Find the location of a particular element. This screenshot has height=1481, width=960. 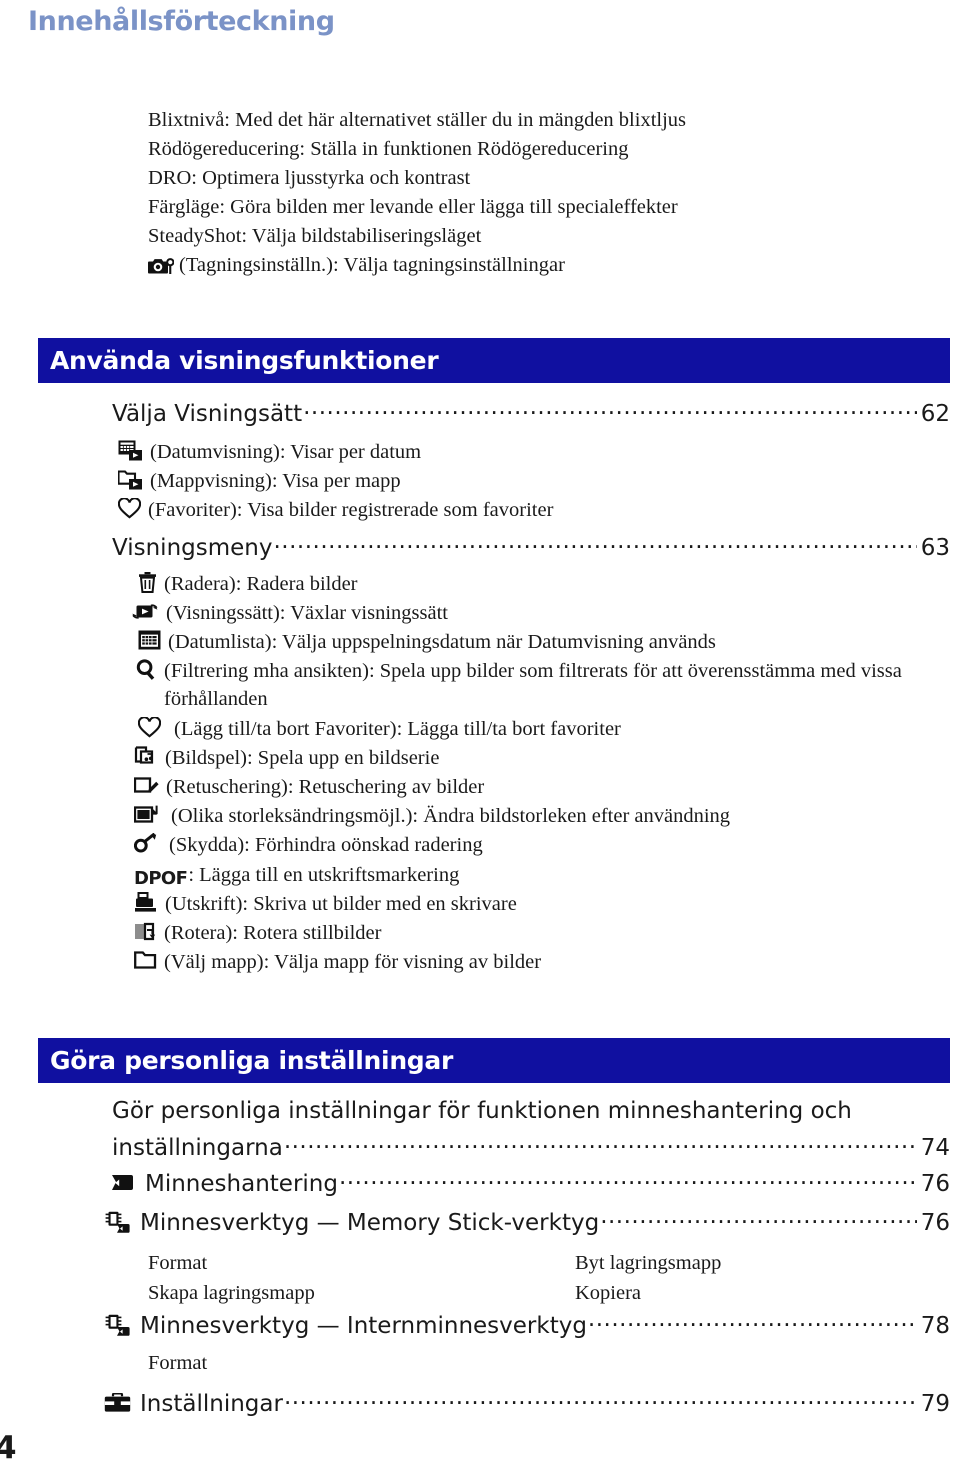

calendar-icon is located at coordinates (149, 640).